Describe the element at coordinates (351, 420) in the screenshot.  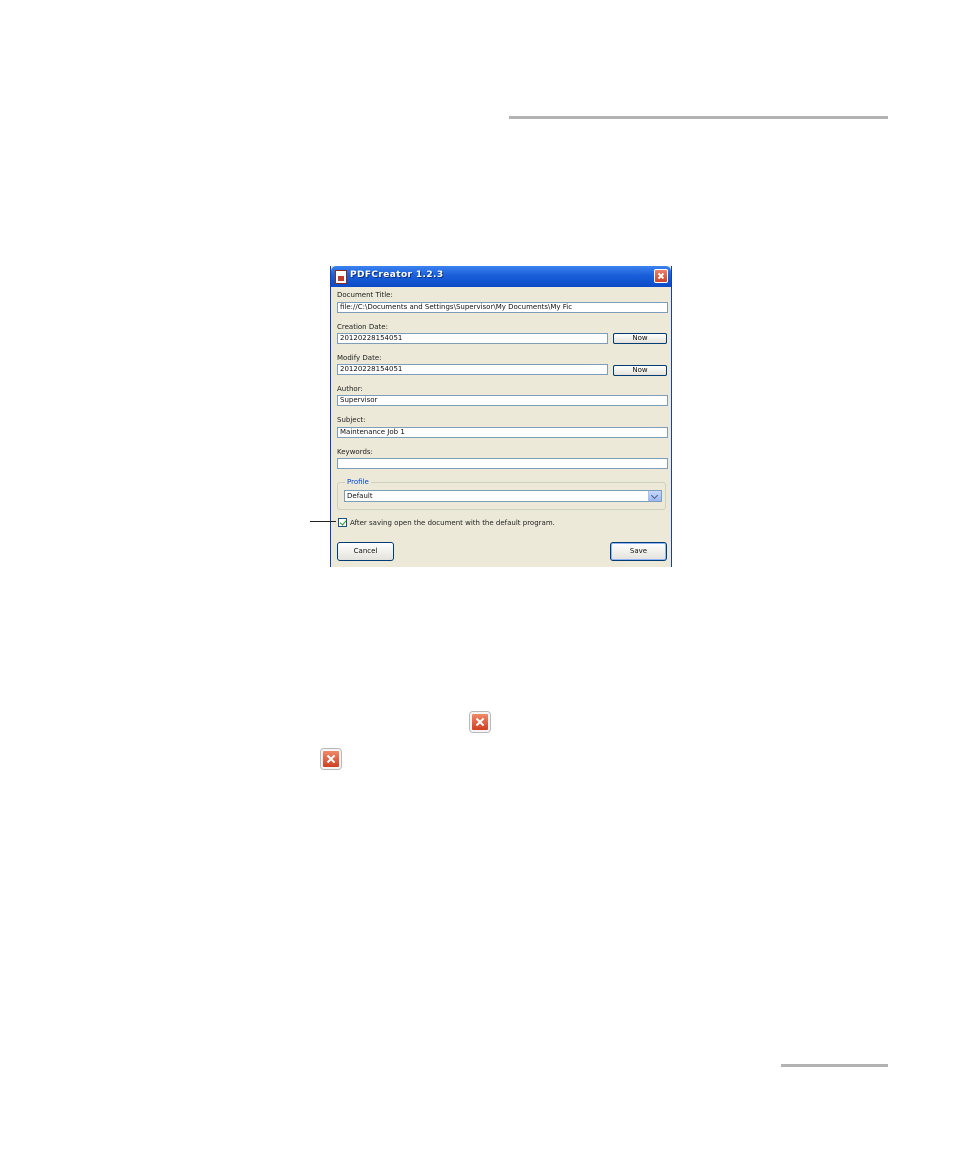
I see `subject-label: Subject:` at that location.